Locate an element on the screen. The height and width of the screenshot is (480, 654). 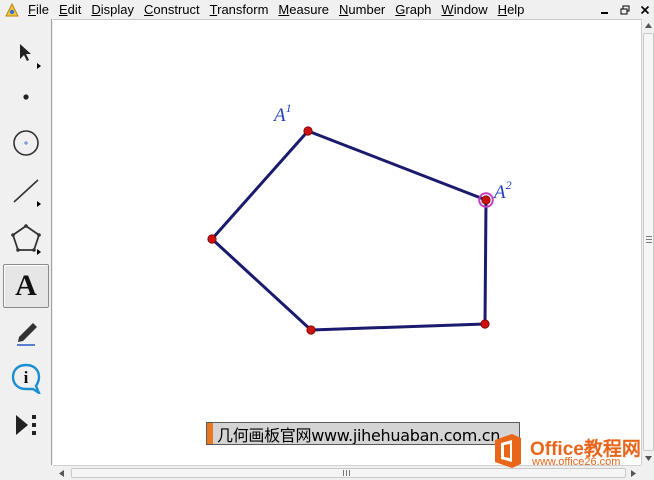
custom-tool-icon is located at coordinates (26, 425).